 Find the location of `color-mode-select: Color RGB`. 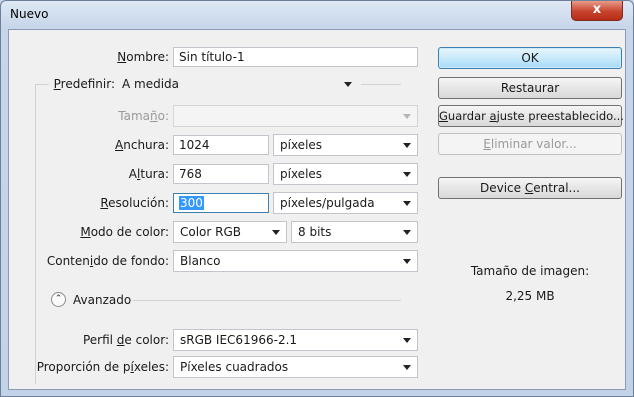

color-mode-select: Color RGB is located at coordinates (230, 232).